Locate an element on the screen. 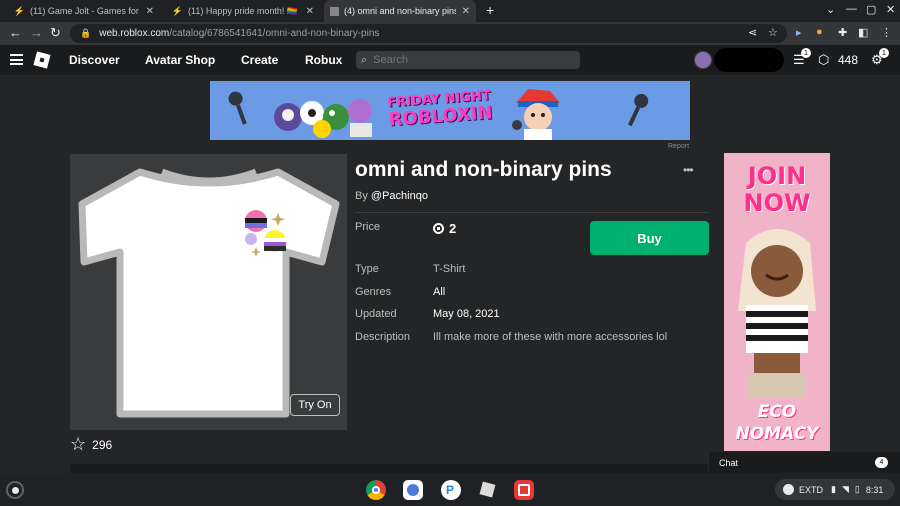  tshirt-image is located at coordinates (209, 293).